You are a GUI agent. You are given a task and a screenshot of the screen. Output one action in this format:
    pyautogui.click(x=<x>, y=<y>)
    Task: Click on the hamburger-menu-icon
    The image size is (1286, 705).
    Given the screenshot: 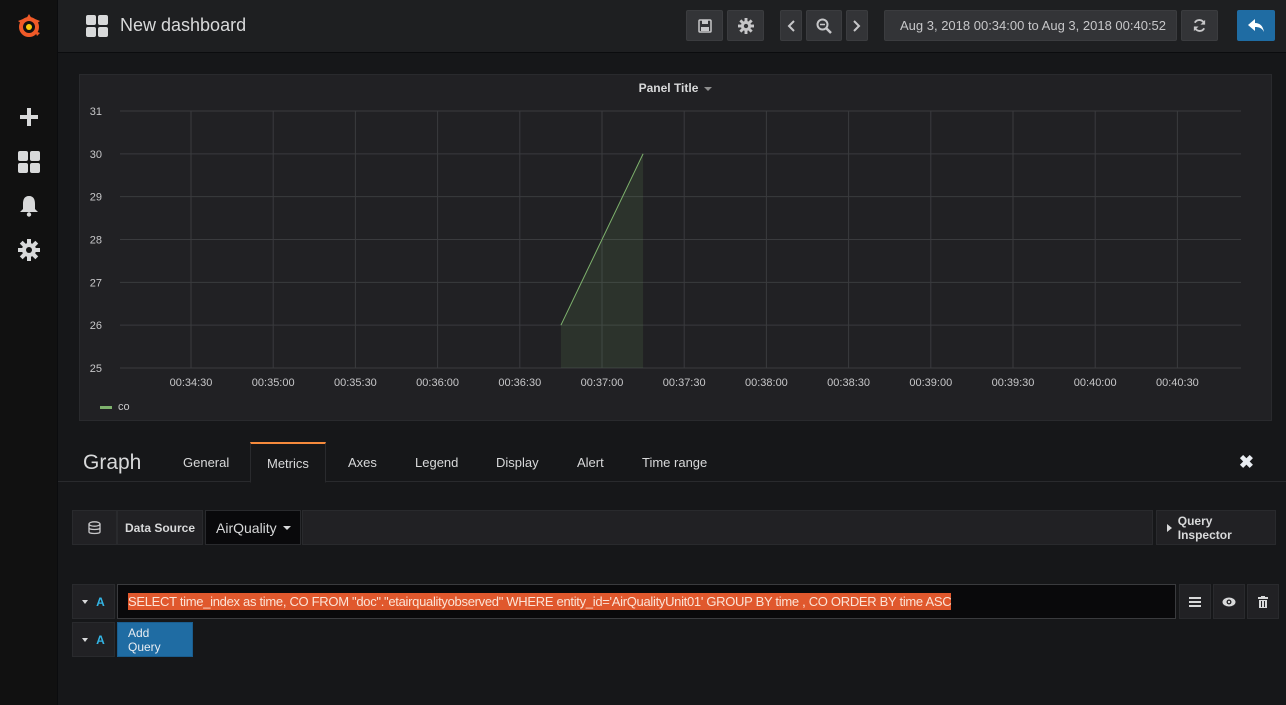 What is the action you would take?
    pyautogui.click(x=1195, y=601)
    